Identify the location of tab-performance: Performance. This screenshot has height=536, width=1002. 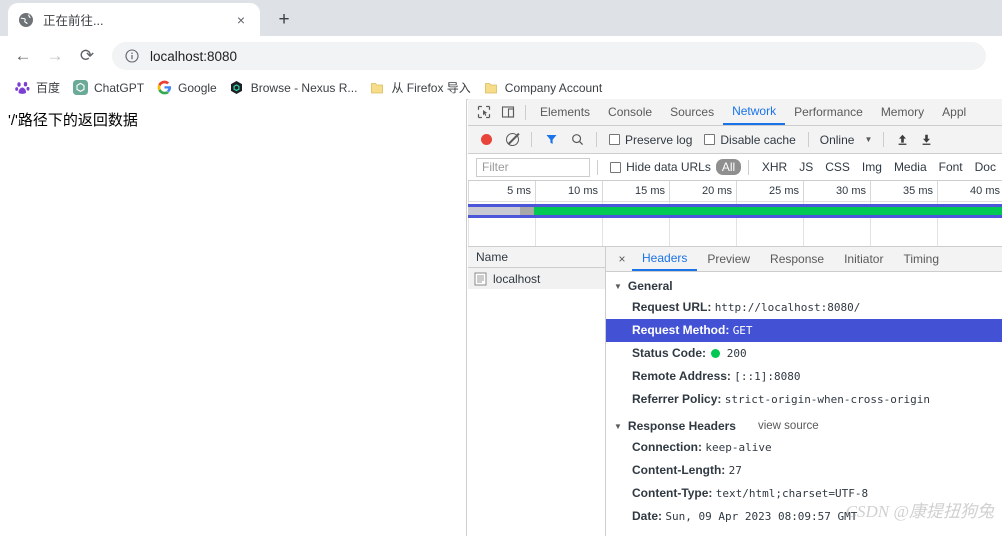
(828, 112).